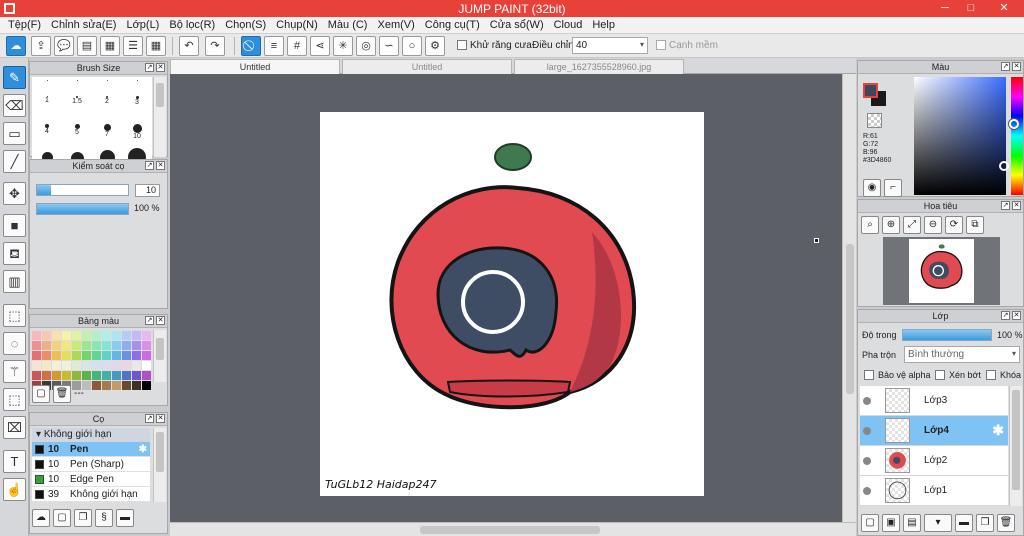  I want to click on hand-tool-icon: ☝, so click(14, 489).